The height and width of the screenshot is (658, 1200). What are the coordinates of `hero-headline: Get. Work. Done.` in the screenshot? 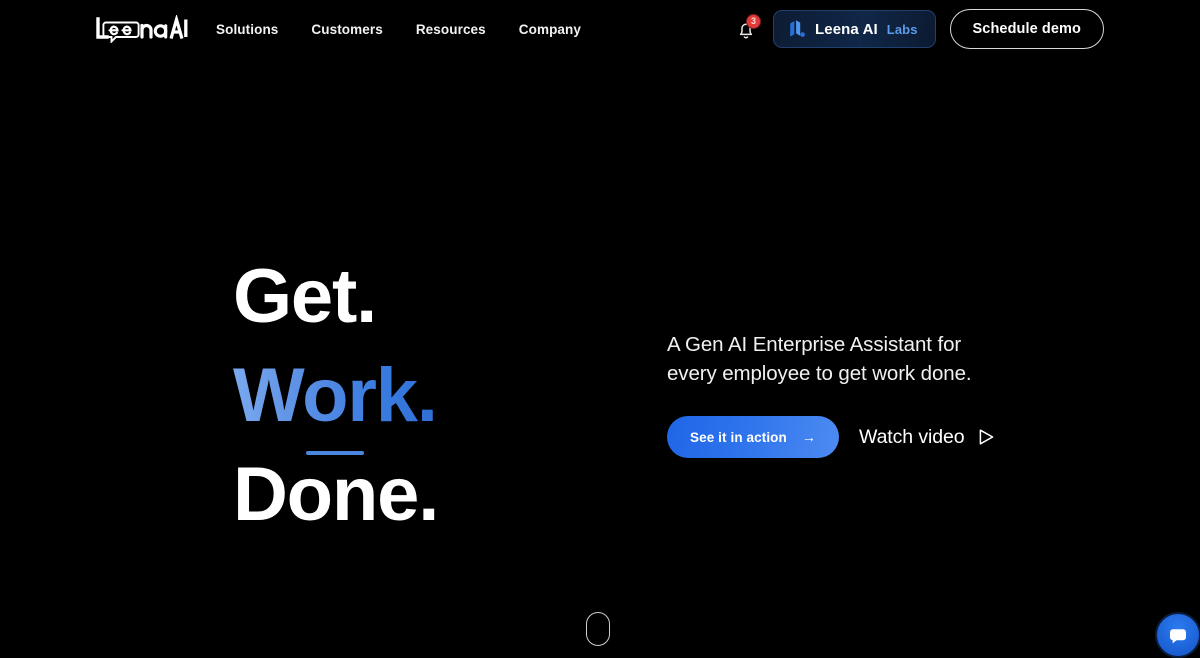 It's located at (336, 396).